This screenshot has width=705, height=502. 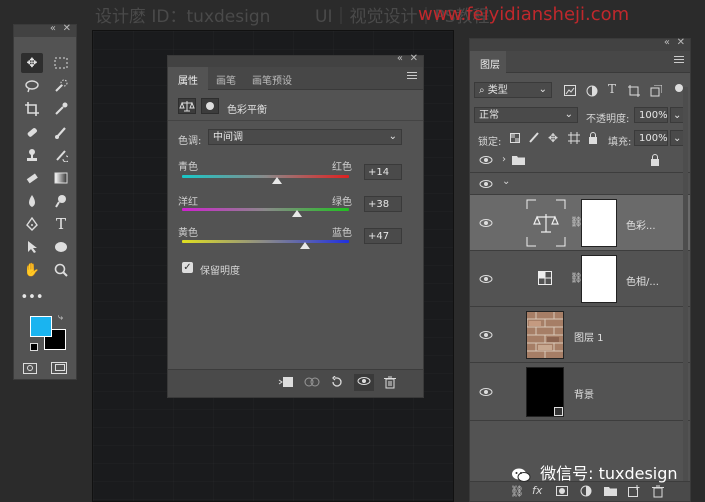 I want to click on type-filter-icon: T, so click(x=612, y=89).